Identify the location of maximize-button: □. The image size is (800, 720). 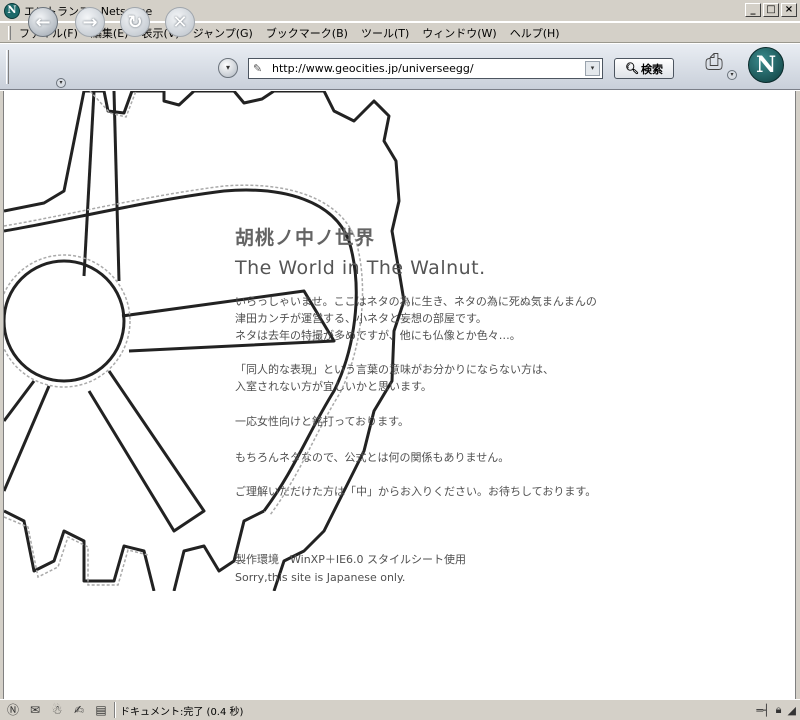
(771, 10).